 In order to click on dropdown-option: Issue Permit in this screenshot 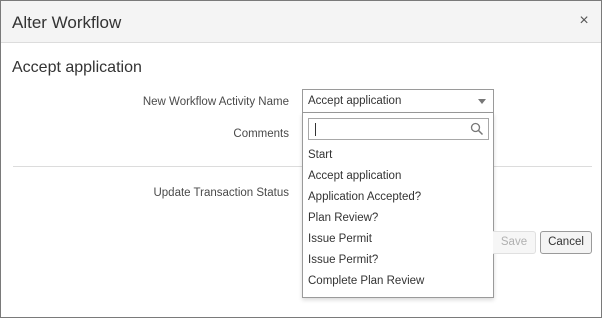, I will do `click(398, 239)`.